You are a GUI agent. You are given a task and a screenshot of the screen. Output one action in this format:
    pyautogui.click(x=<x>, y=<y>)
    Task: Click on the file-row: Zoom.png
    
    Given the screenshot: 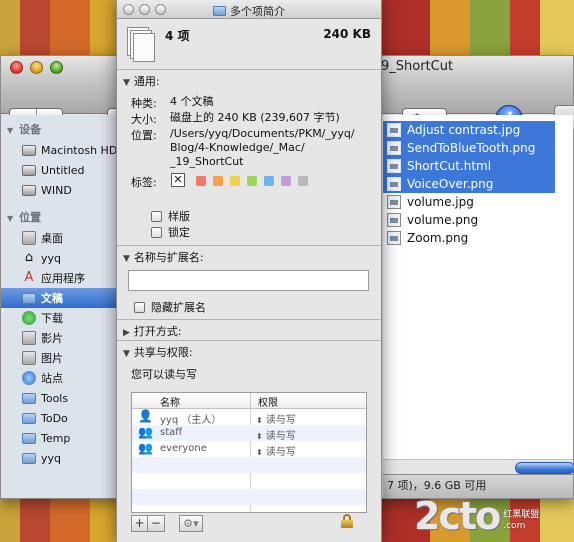 What is the action you would take?
    pyautogui.click(x=469, y=238)
    